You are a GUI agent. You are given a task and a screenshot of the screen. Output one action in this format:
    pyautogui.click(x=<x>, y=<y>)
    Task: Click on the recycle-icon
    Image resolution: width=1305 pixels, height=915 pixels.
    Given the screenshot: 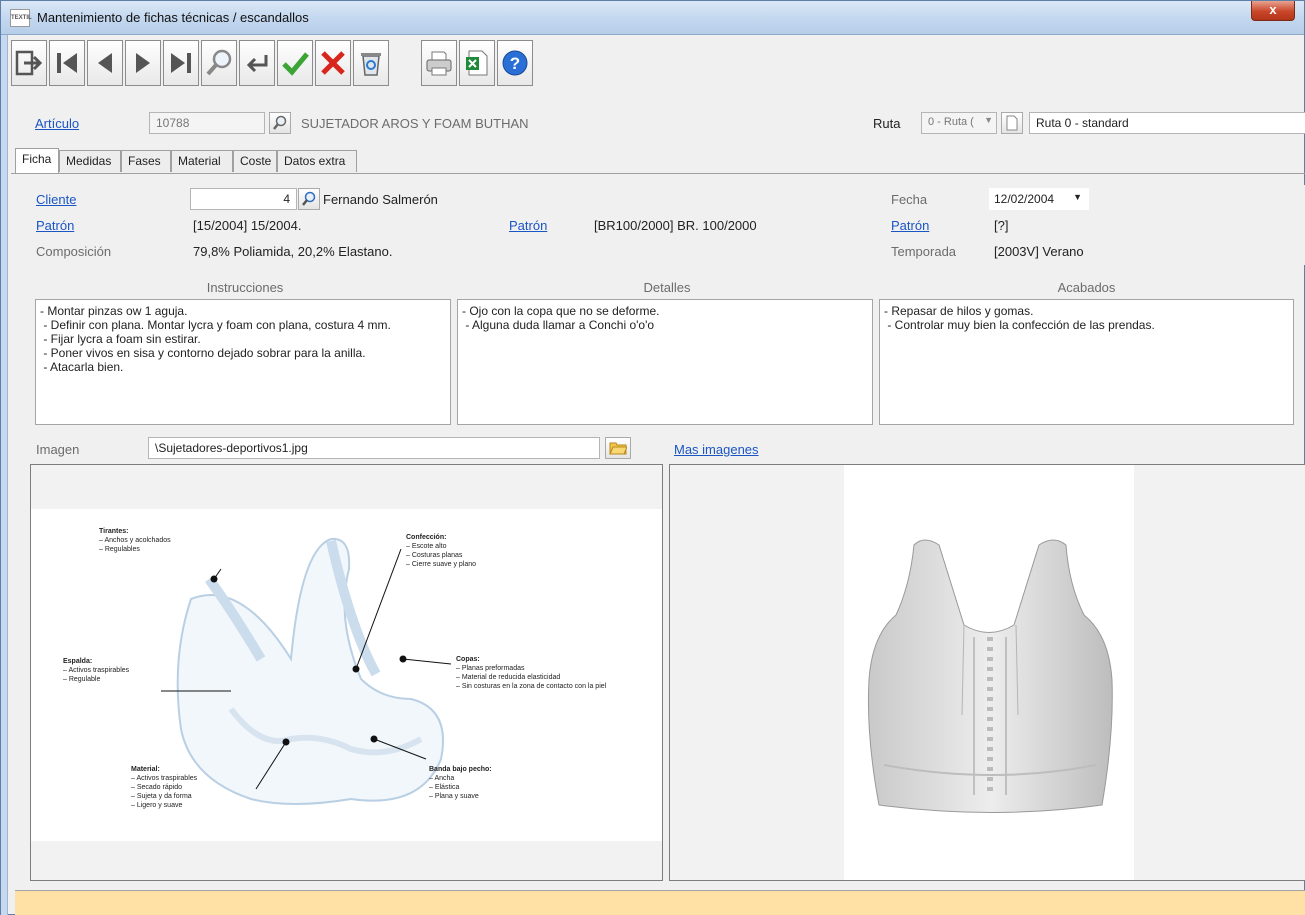 What is the action you would take?
    pyautogui.click(x=371, y=64)
    